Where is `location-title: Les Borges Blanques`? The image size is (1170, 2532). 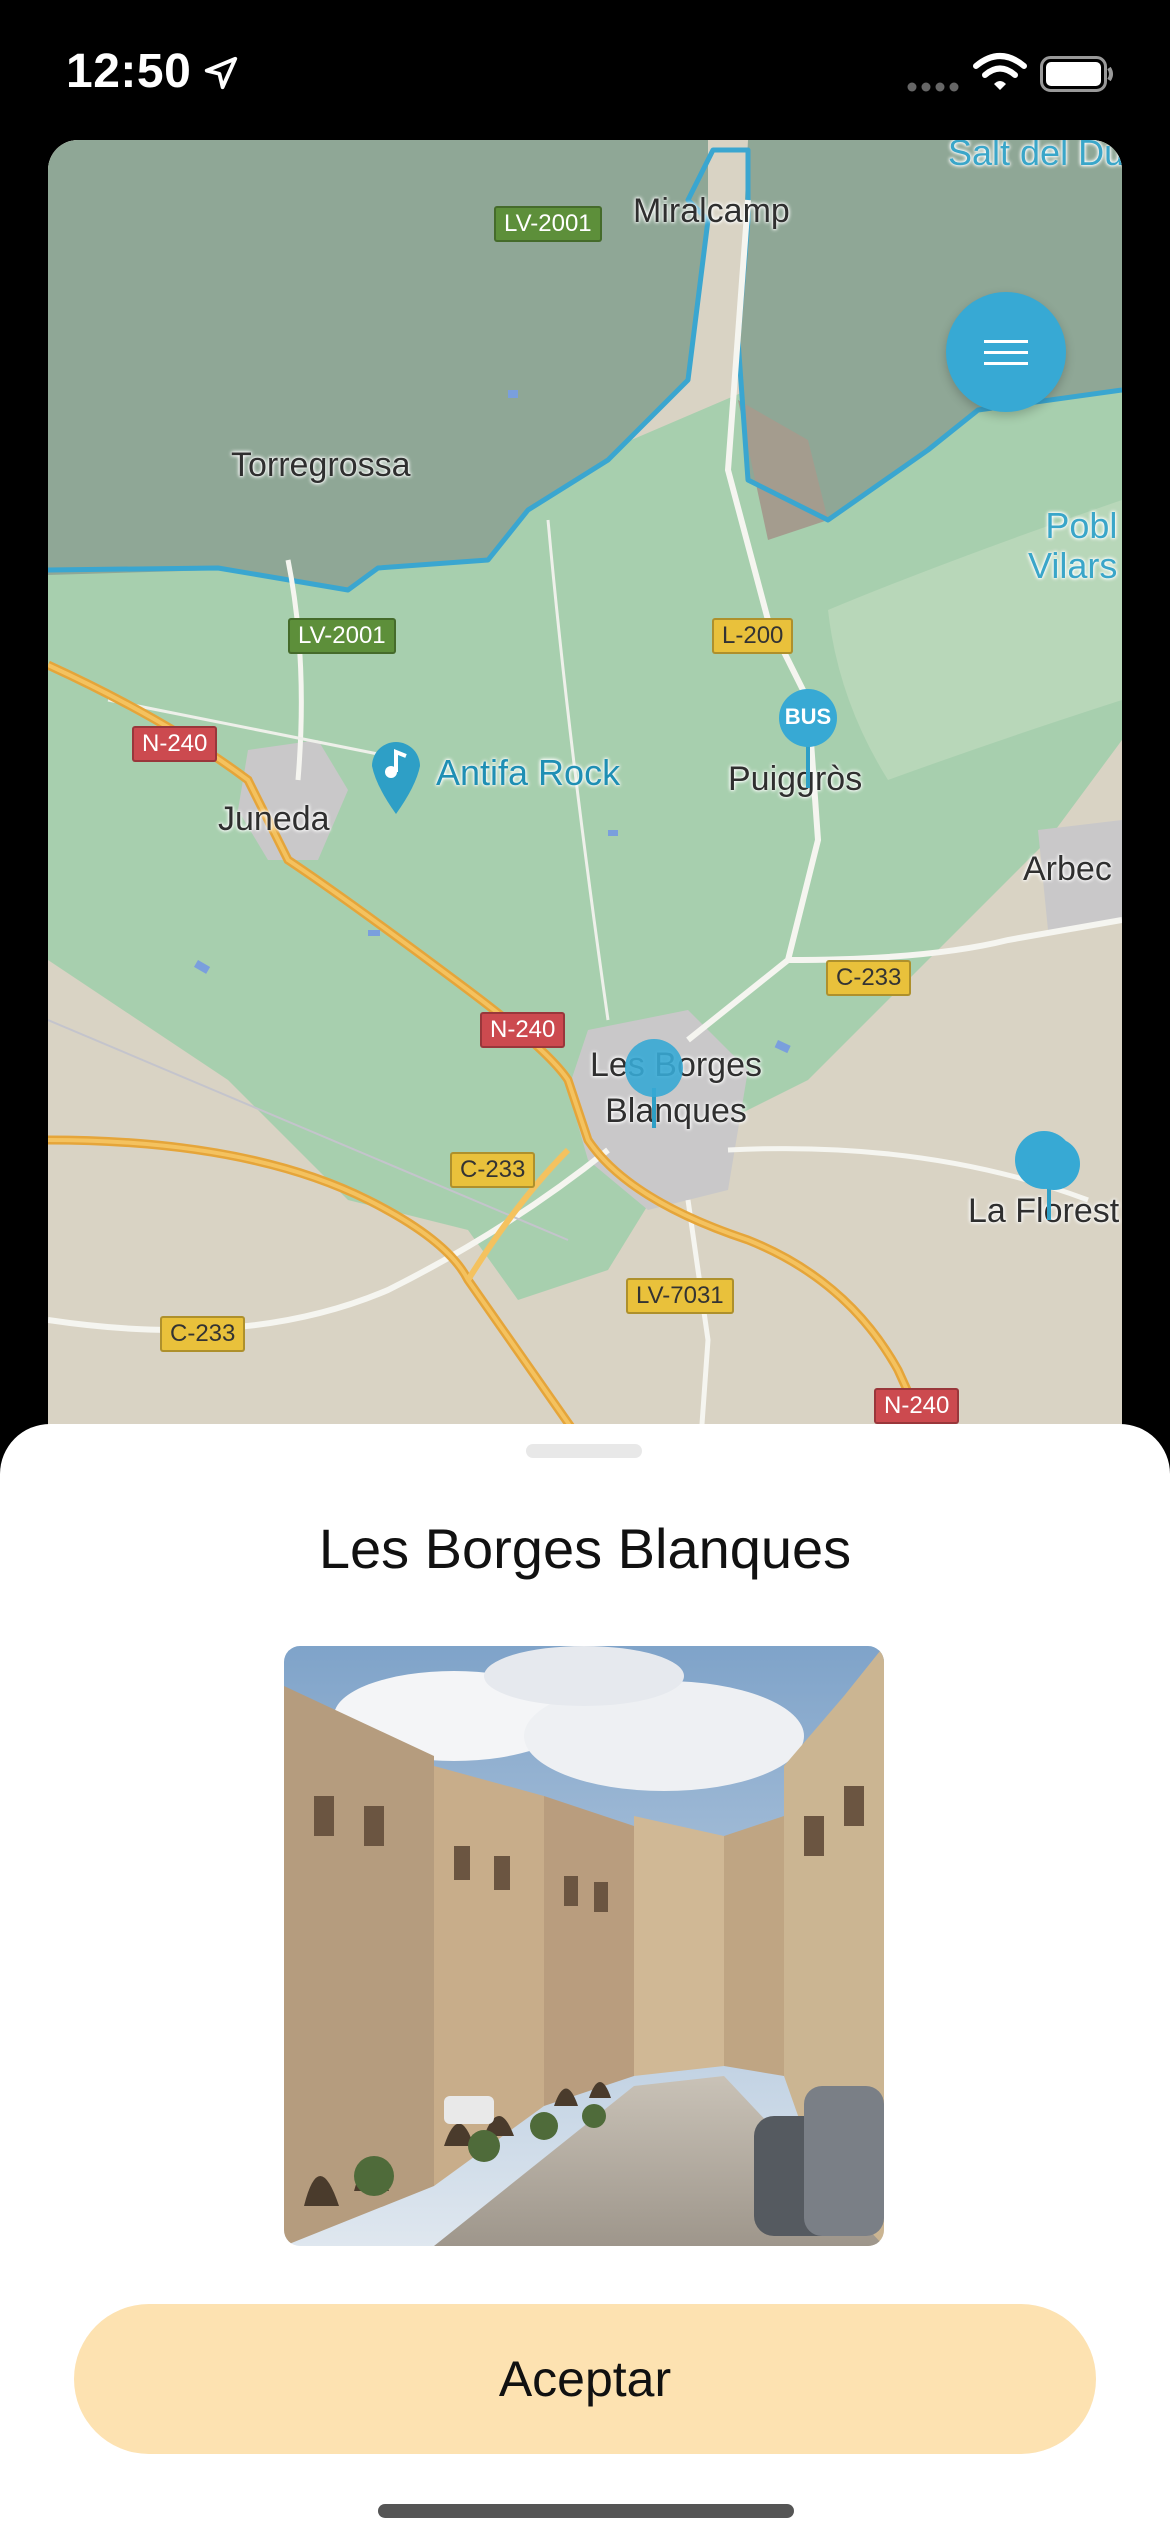 location-title: Les Borges Blanques is located at coordinates (585, 1548).